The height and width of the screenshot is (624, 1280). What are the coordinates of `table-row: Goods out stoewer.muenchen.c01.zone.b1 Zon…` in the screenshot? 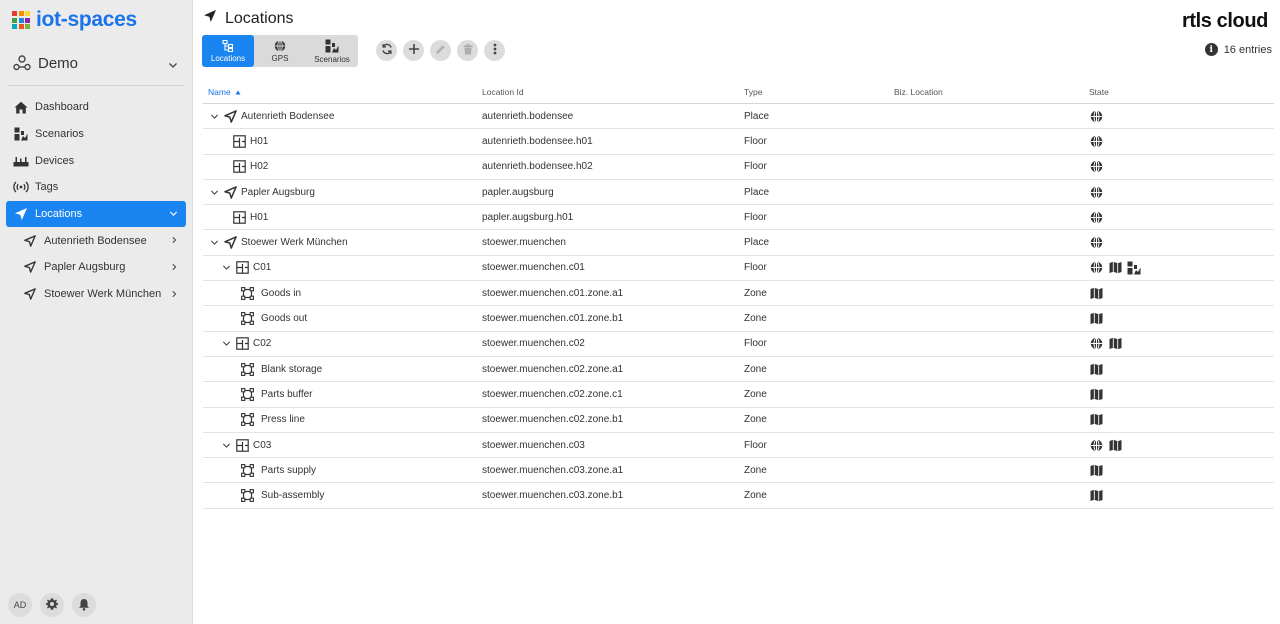 It's located at (738, 319).